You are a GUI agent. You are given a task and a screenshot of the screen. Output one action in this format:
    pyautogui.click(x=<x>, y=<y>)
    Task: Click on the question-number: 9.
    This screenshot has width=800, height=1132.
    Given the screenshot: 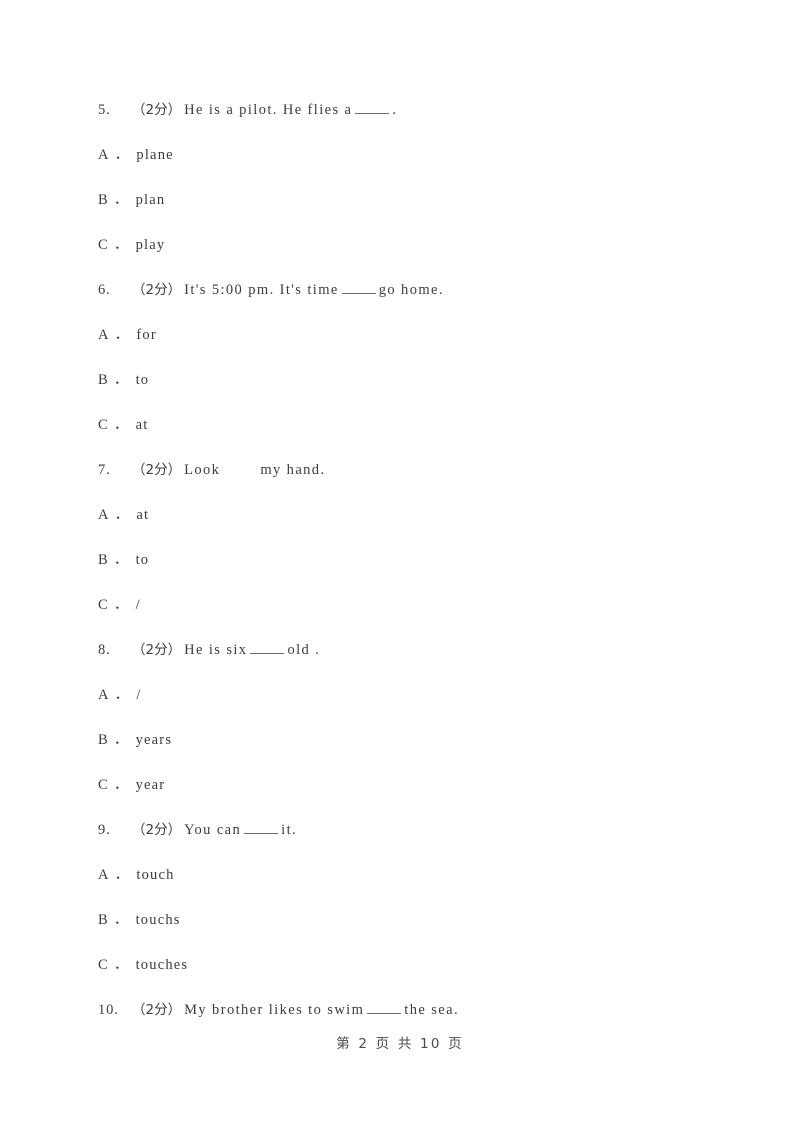 What is the action you would take?
    pyautogui.click(x=104, y=830)
    